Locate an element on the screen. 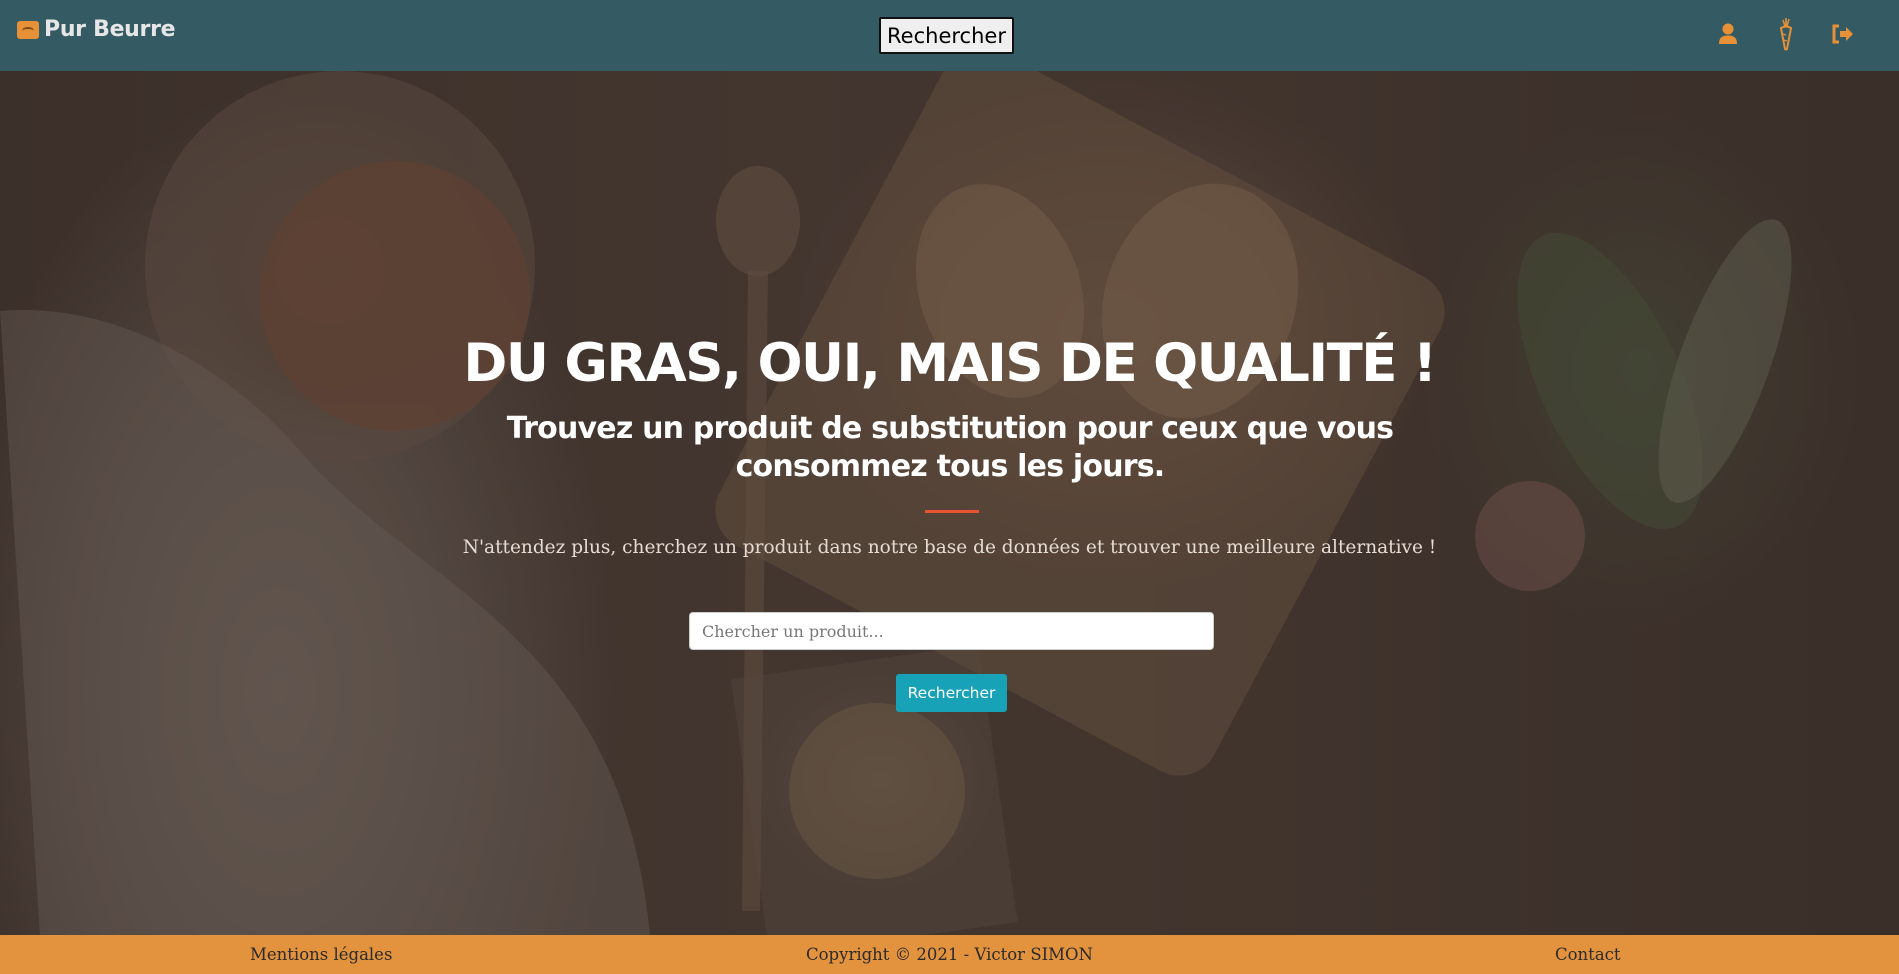  carrot-icon is located at coordinates (1786, 34).